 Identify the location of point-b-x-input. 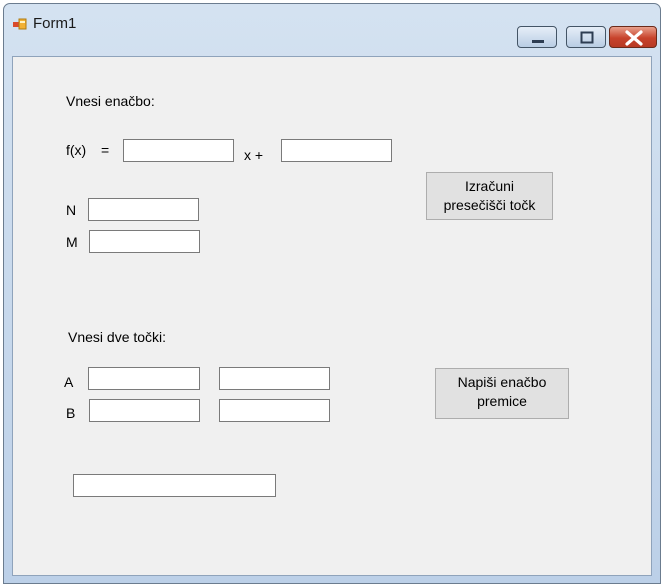
(144, 410).